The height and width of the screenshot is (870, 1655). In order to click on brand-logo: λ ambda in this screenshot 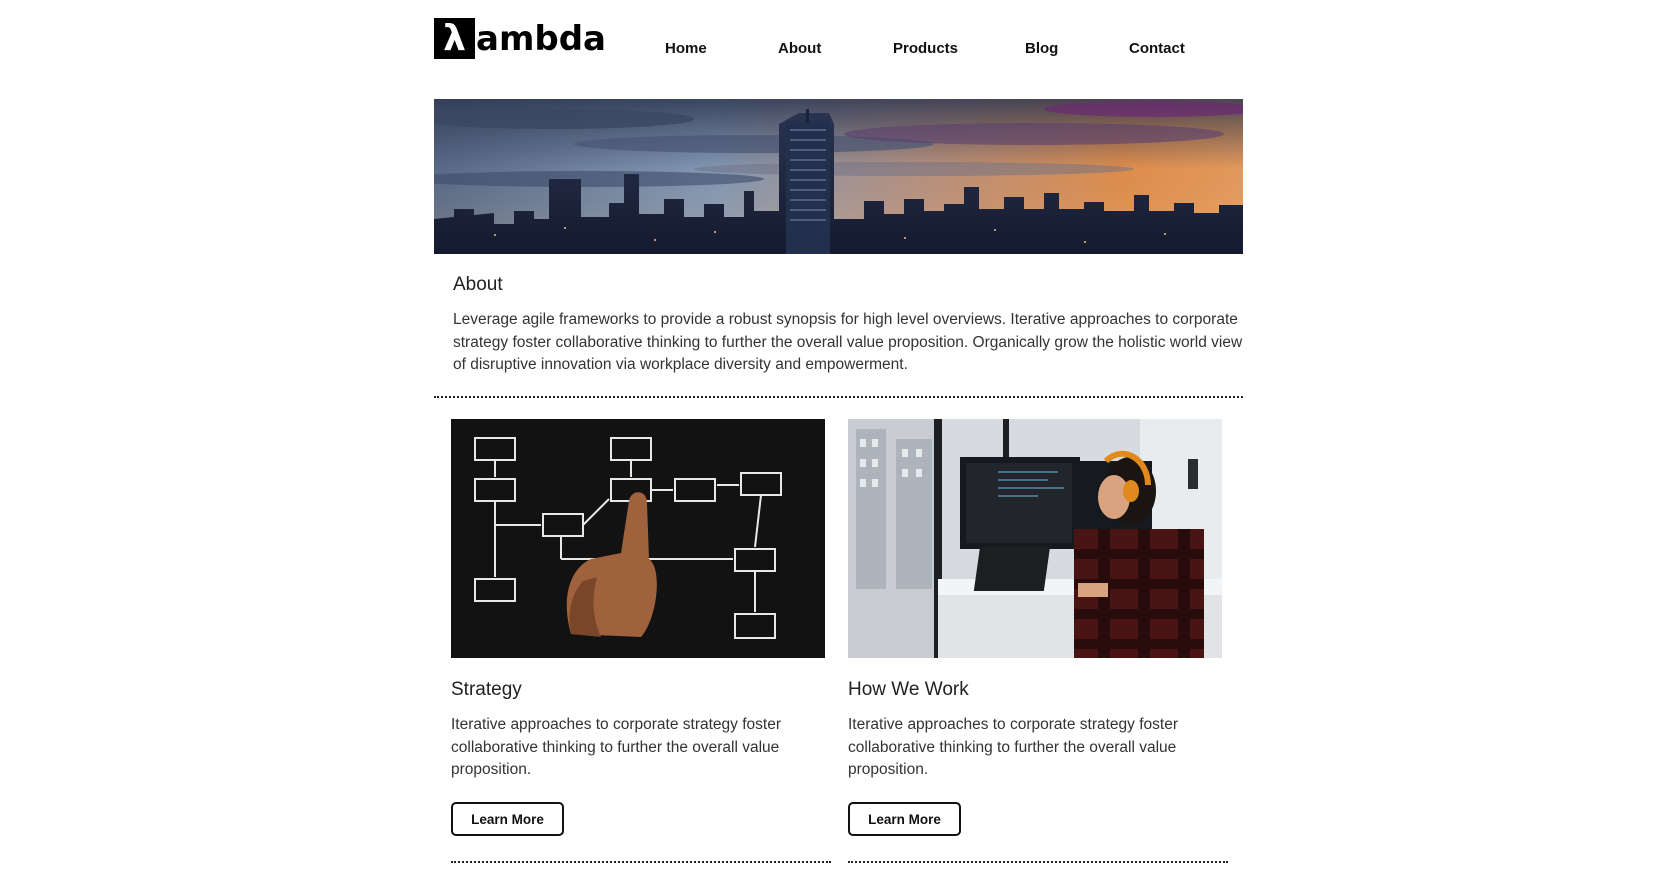, I will do `click(520, 38)`.